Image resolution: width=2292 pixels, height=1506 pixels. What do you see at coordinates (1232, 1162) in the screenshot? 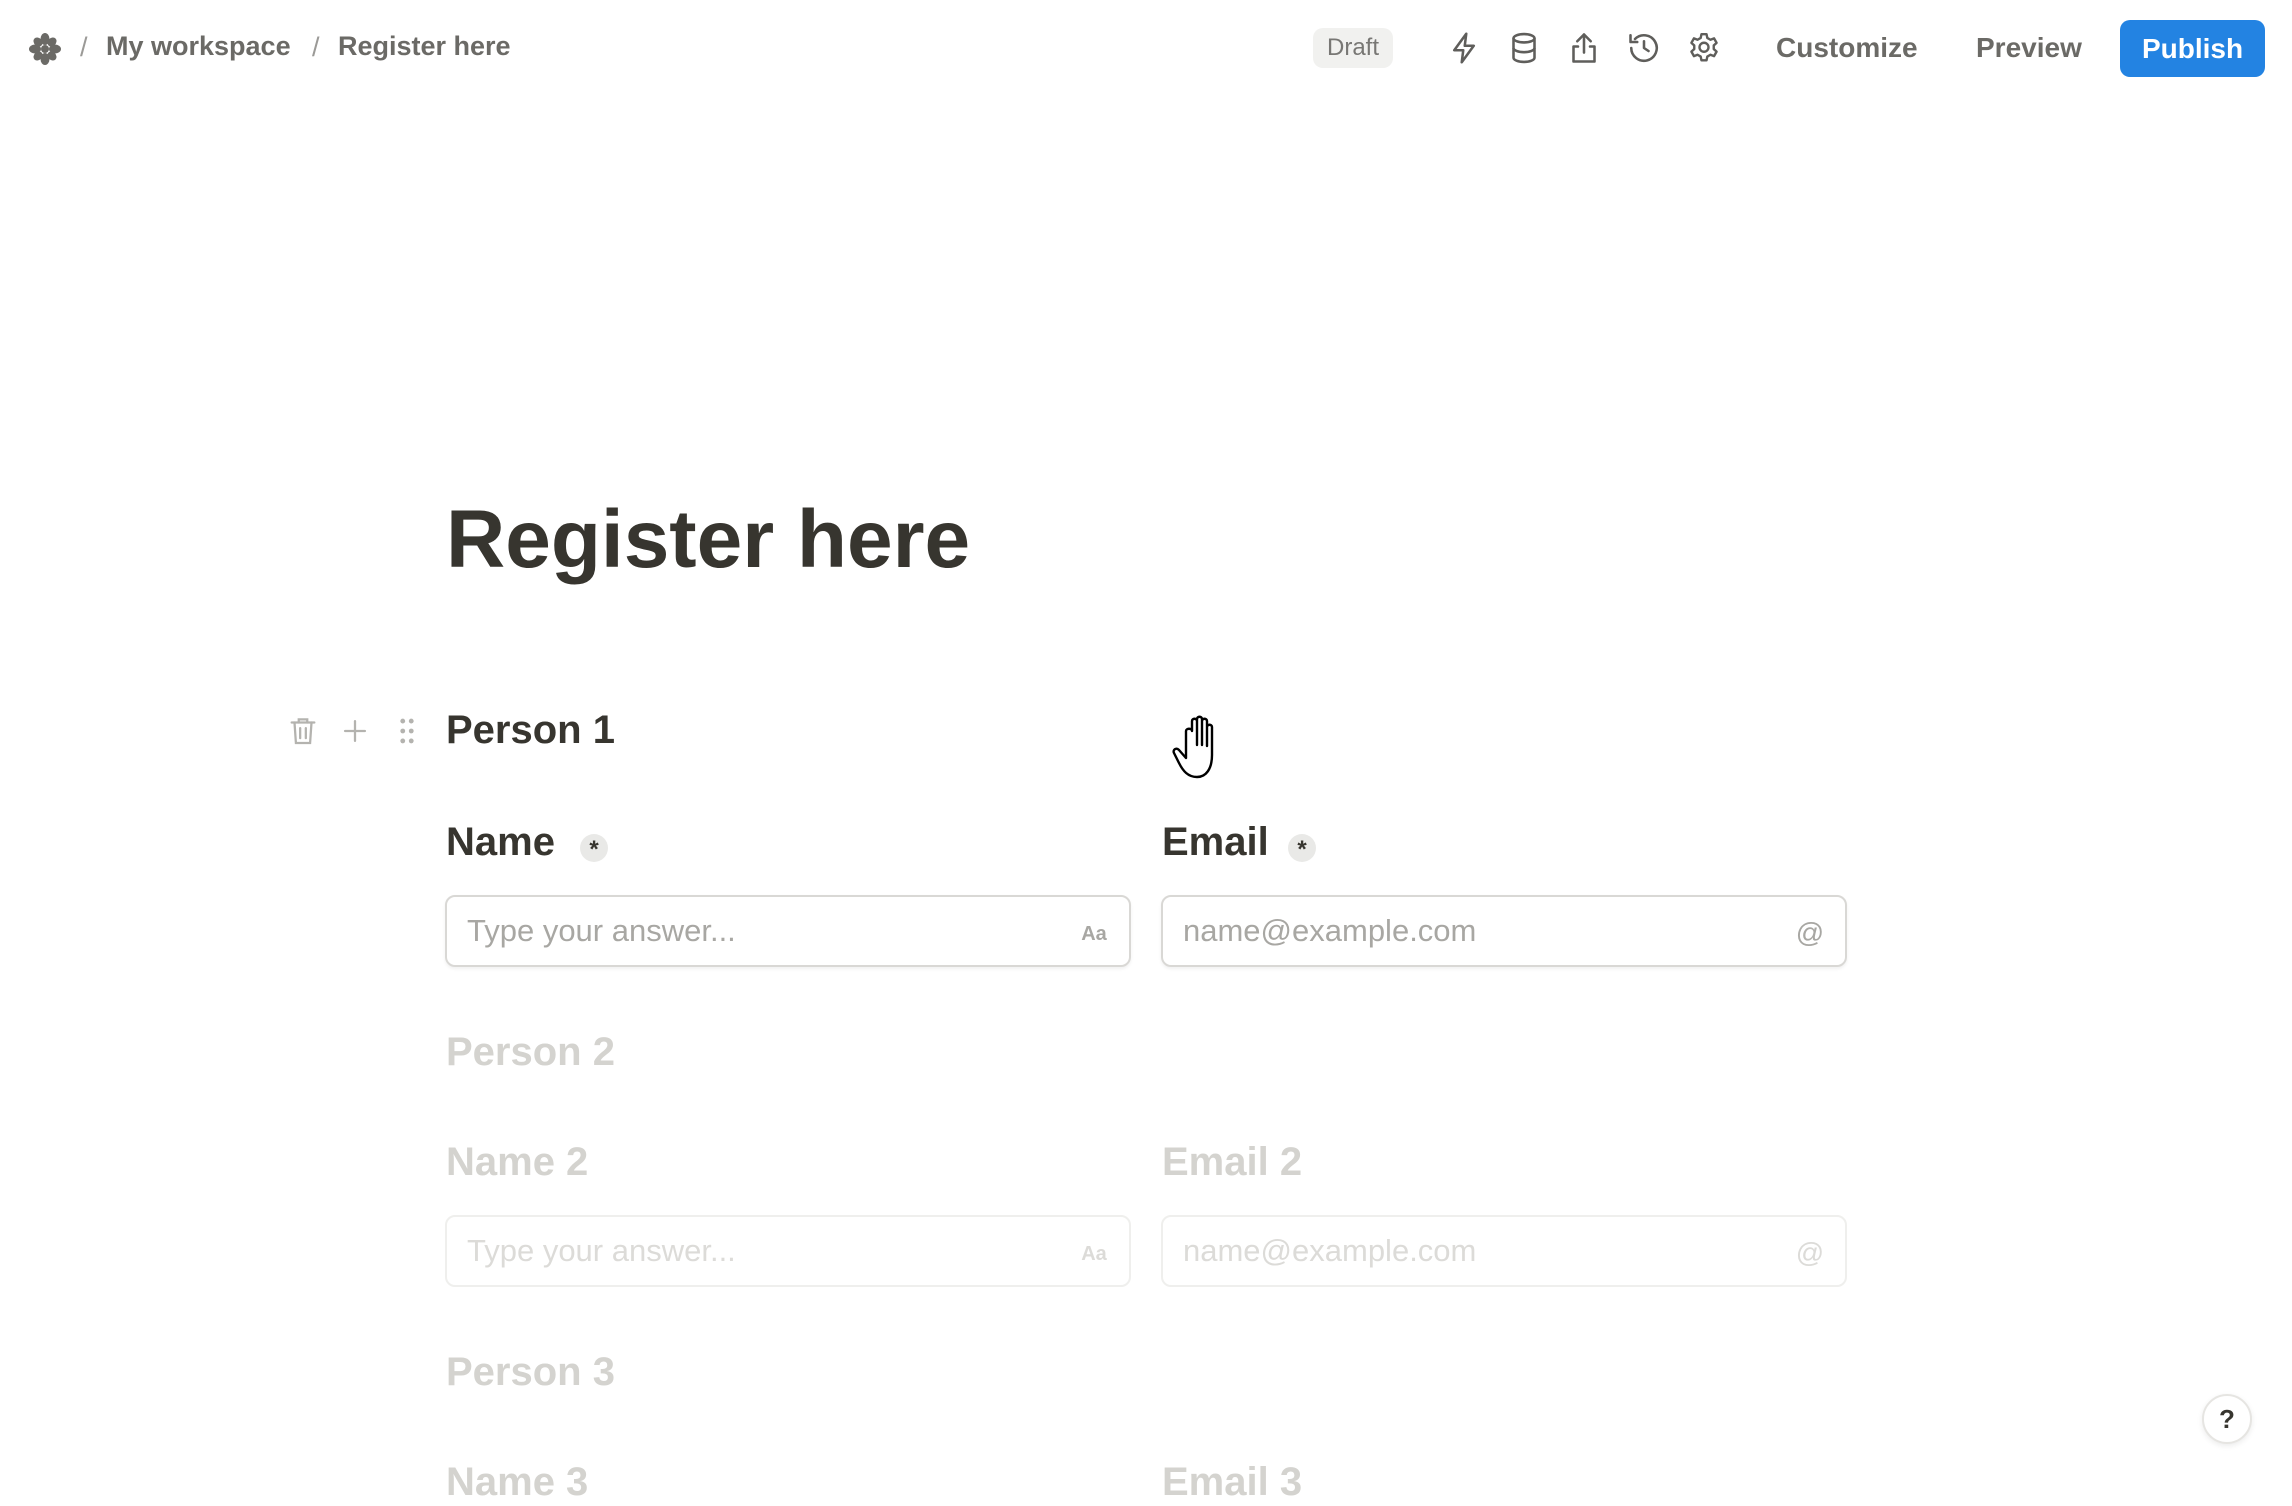
I see `email-2-label: Email 2` at bounding box center [1232, 1162].